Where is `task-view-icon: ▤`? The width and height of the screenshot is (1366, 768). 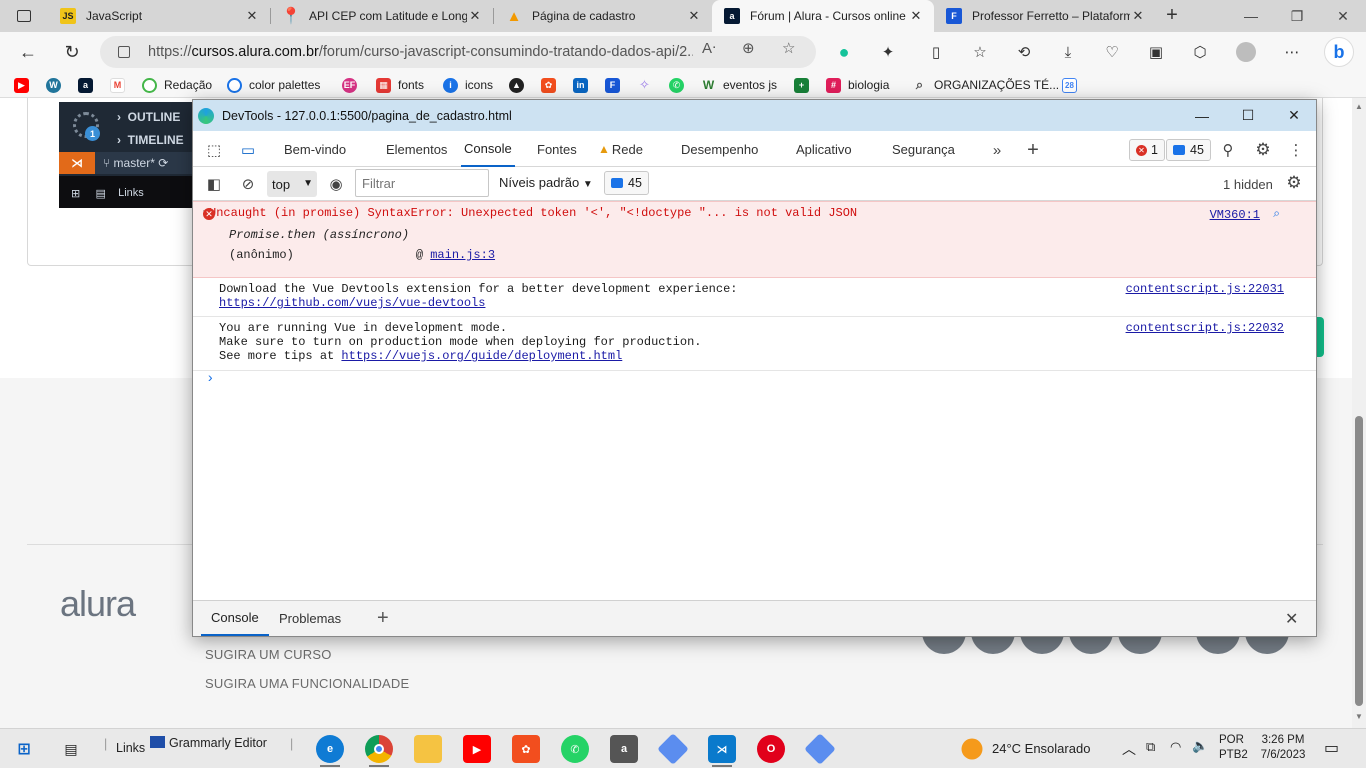 task-view-icon: ▤ is located at coordinates (71, 749).